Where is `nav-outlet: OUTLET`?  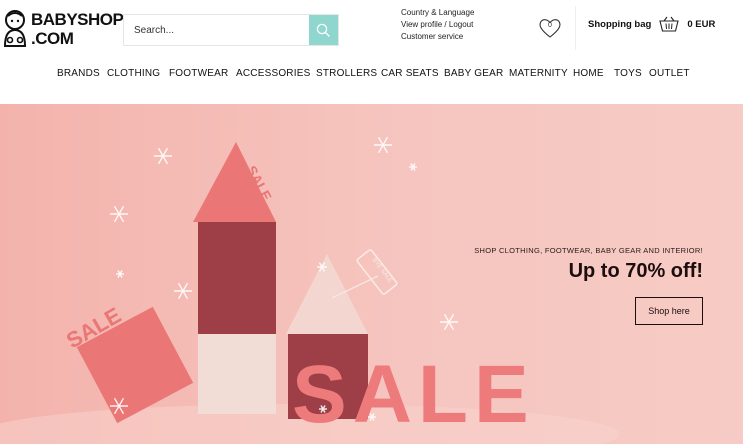
nav-outlet: OUTLET is located at coordinates (669, 73).